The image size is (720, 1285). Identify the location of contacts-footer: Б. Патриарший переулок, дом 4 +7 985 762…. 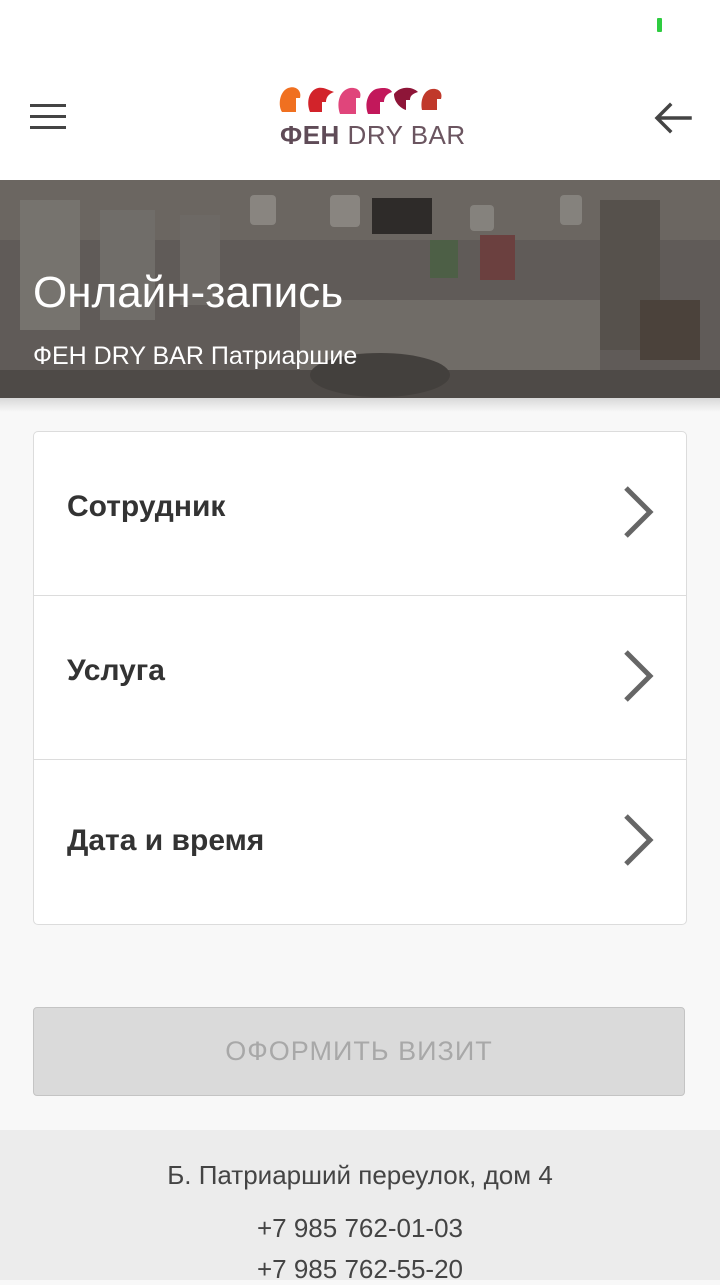
(360, 1207).